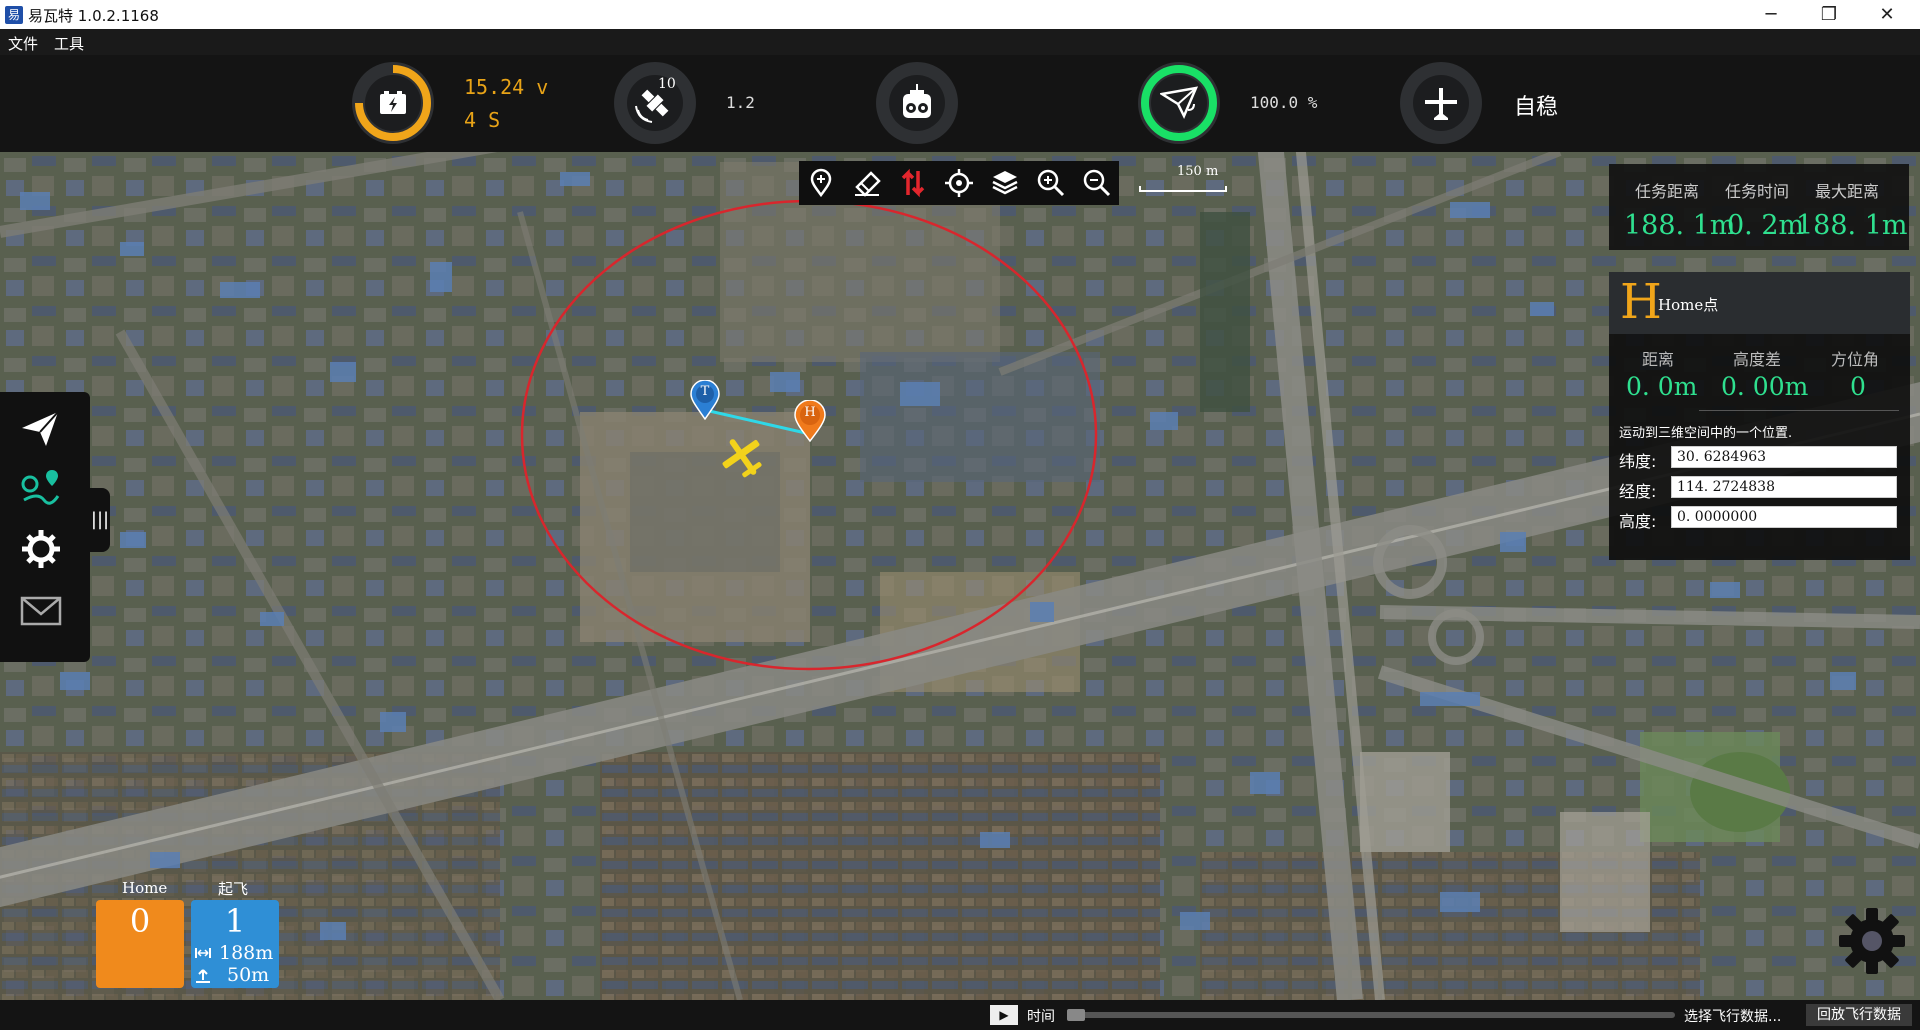 The height and width of the screenshot is (1030, 1920). Describe the element at coordinates (655, 103) in the screenshot. I see `gps-gauge: 10` at that location.